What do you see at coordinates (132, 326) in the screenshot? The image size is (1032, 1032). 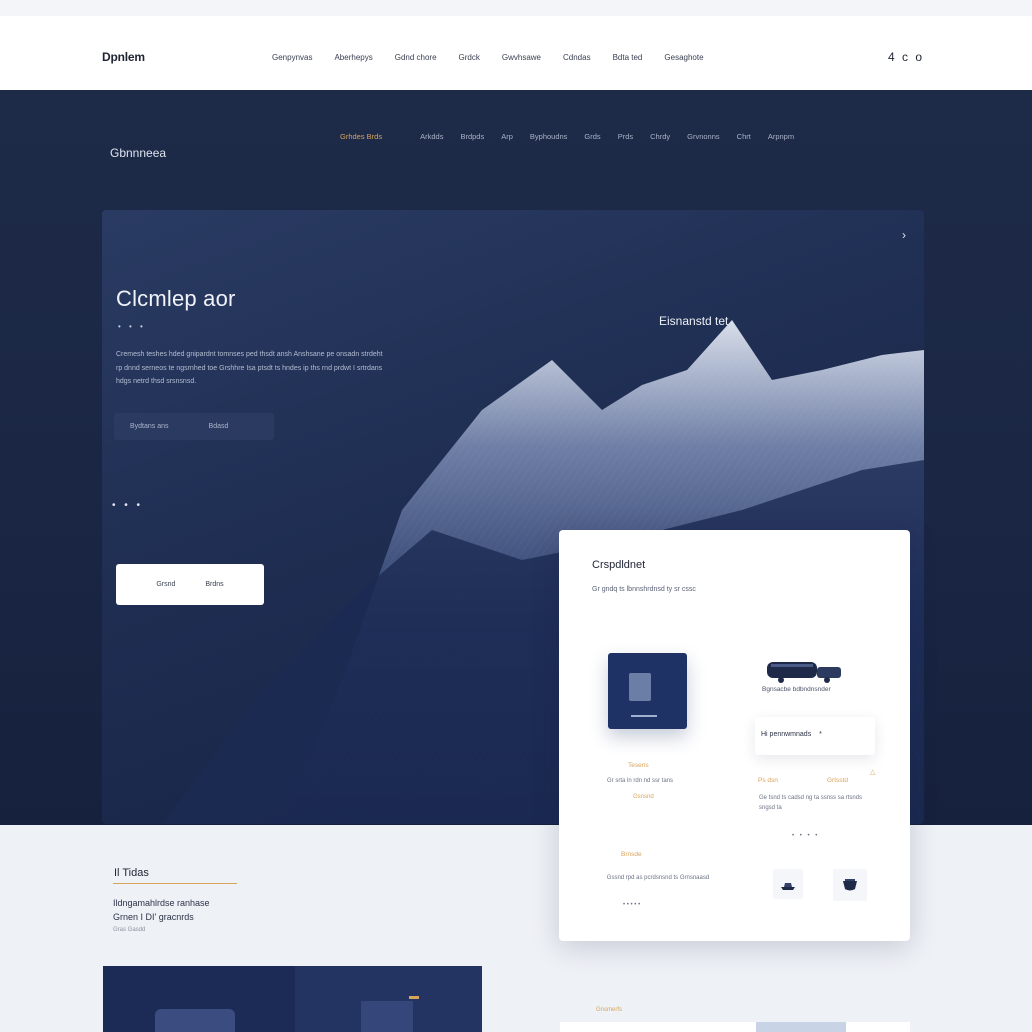 I see `hero-dots: • • •` at bounding box center [132, 326].